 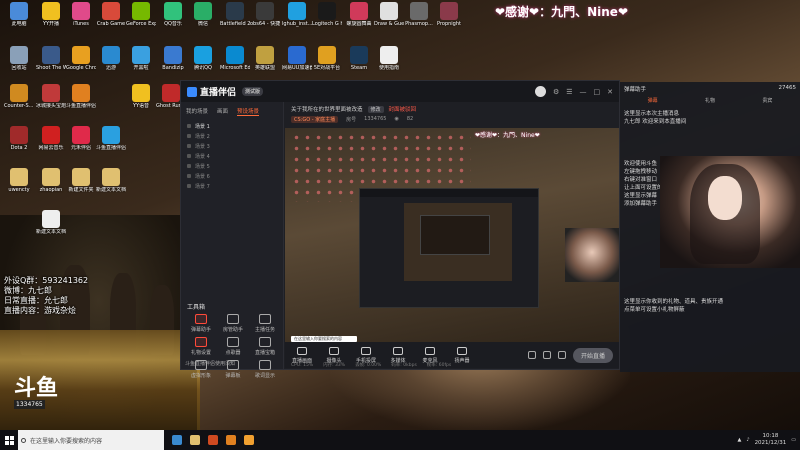 I want to click on desktop-icon: zhaopian, so click(x=51, y=180).